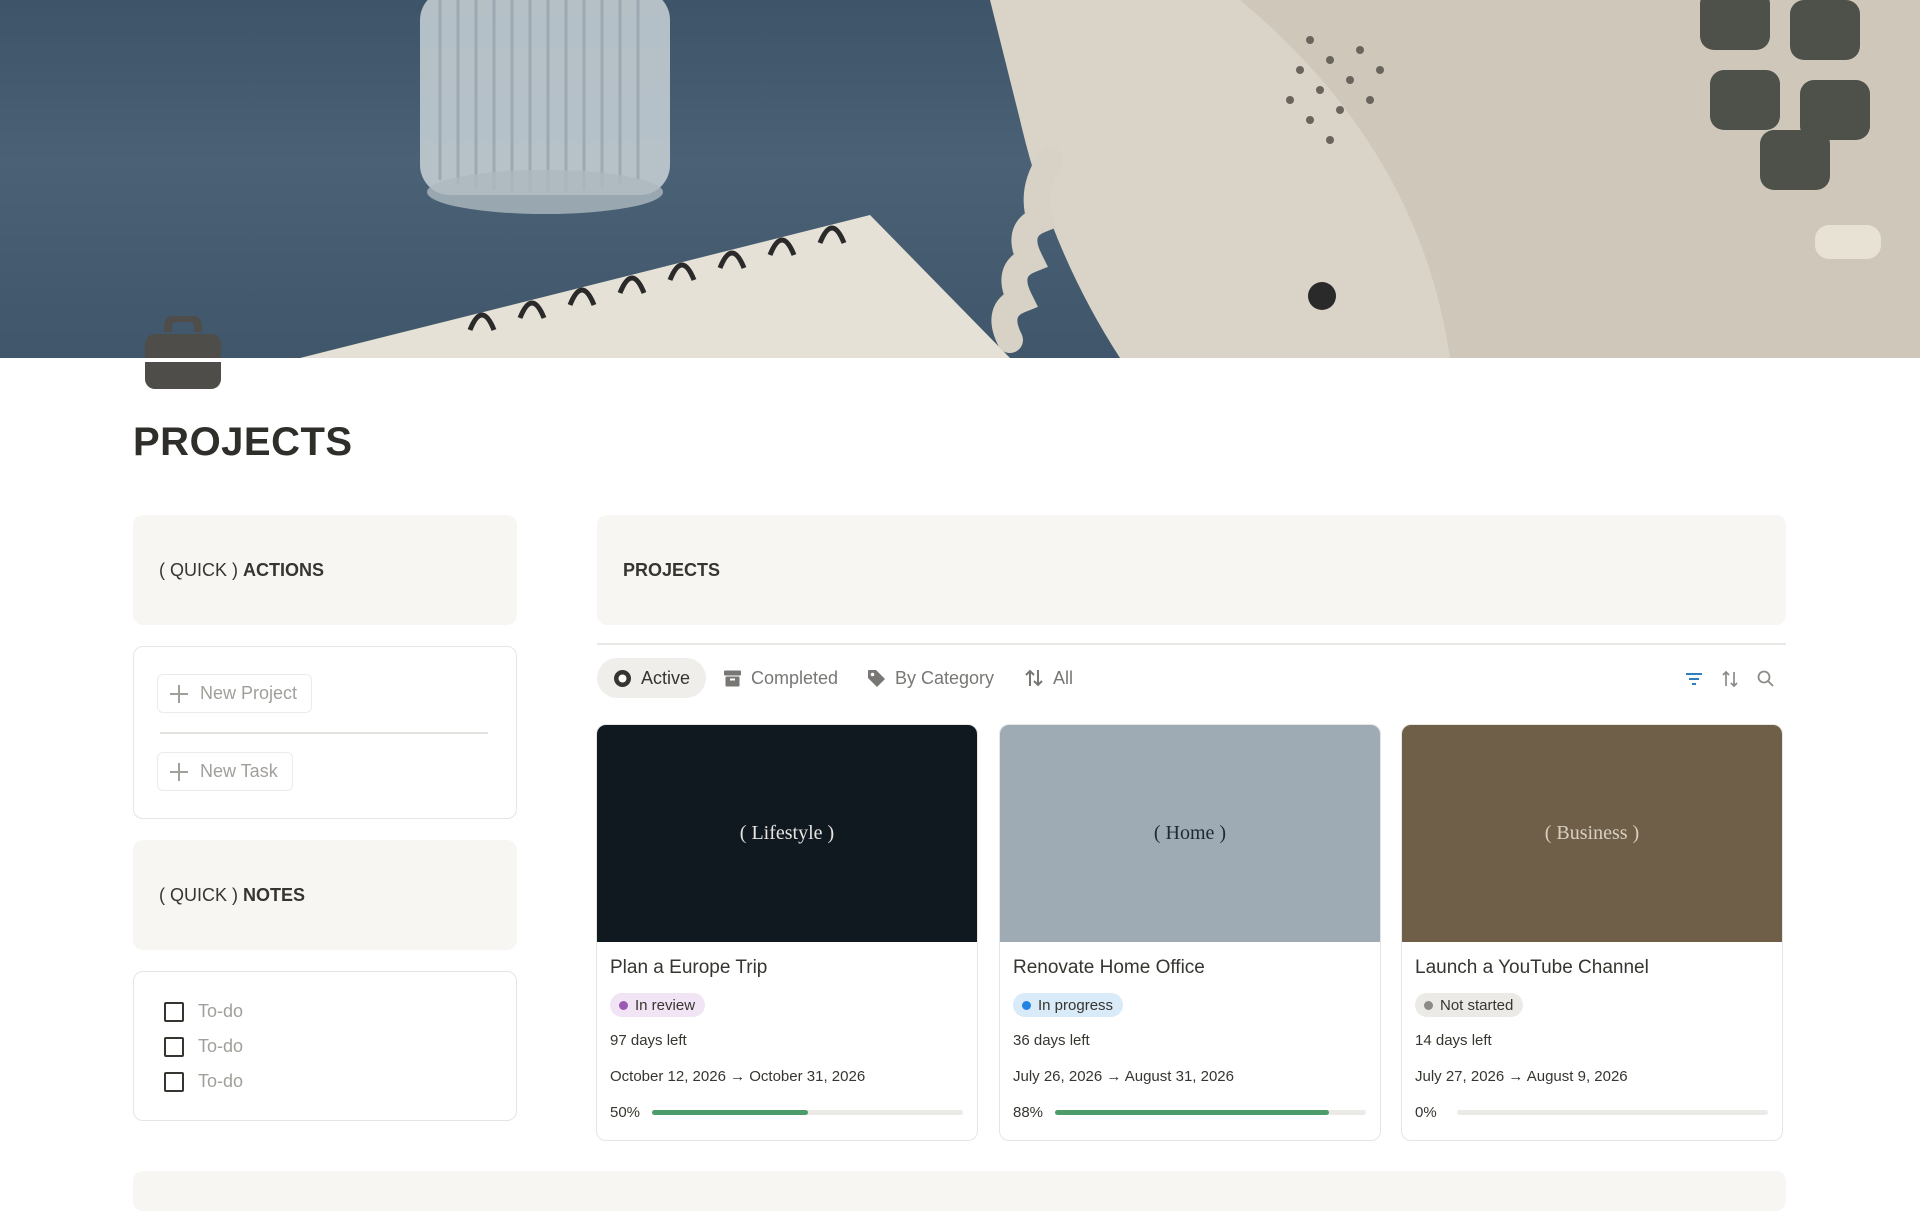 This screenshot has width=1920, height=1211. What do you see at coordinates (1076, 1005) in the screenshot?
I see `status-label: In progress` at bounding box center [1076, 1005].